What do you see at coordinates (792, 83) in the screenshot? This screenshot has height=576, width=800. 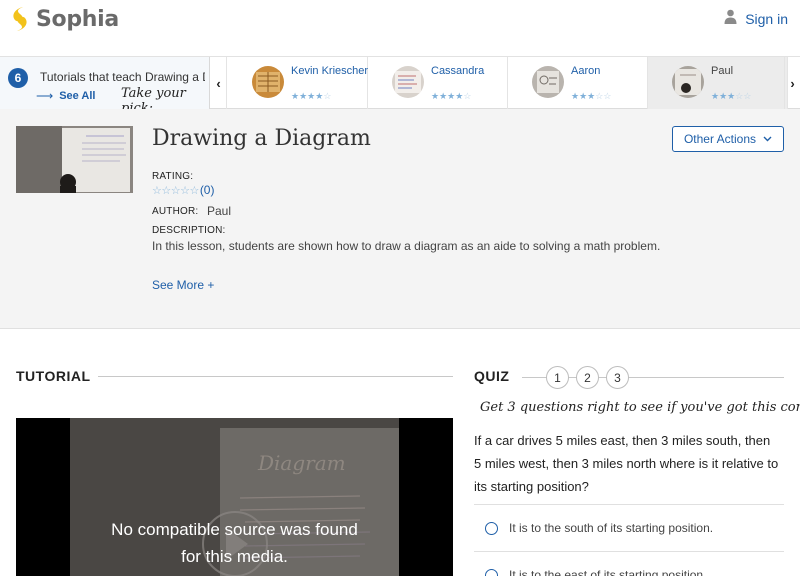 I see `carousel-next-button: ›` at bounding box center [792, 83].